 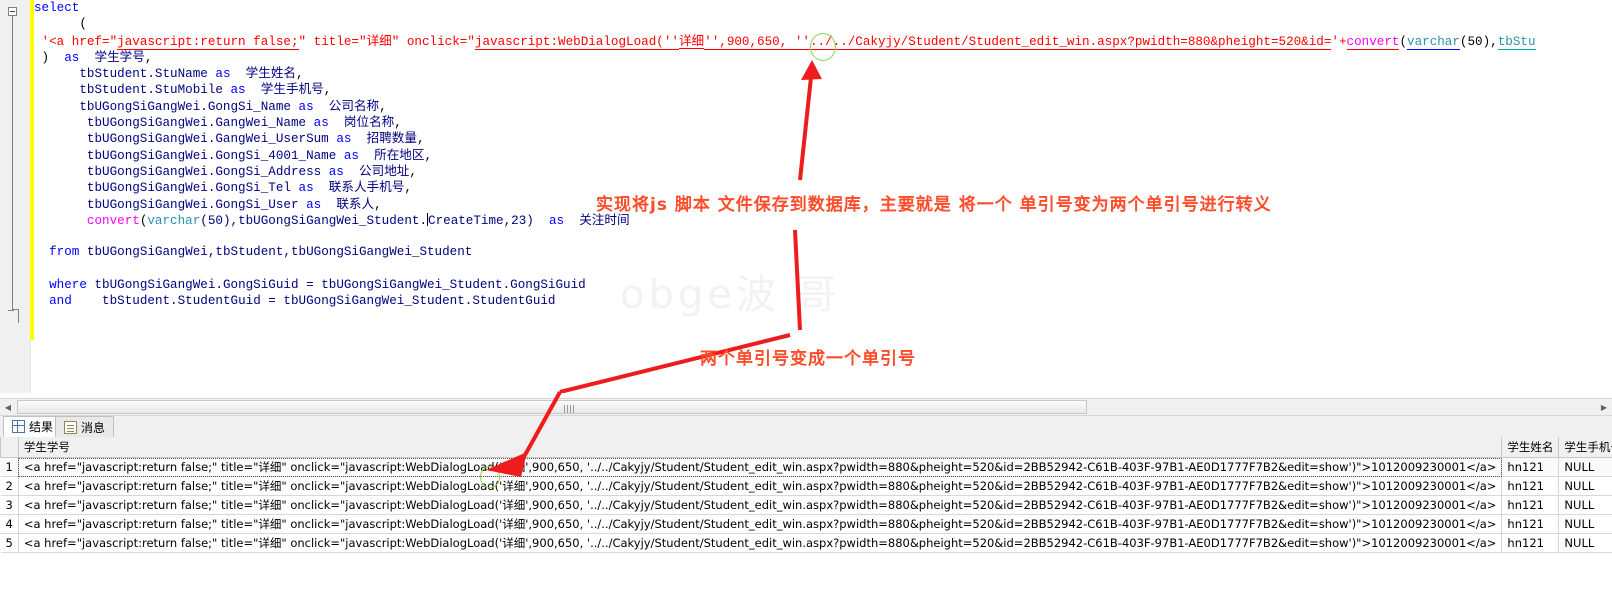 I want to click on code-outlining-column, so click(x=15, y=196).